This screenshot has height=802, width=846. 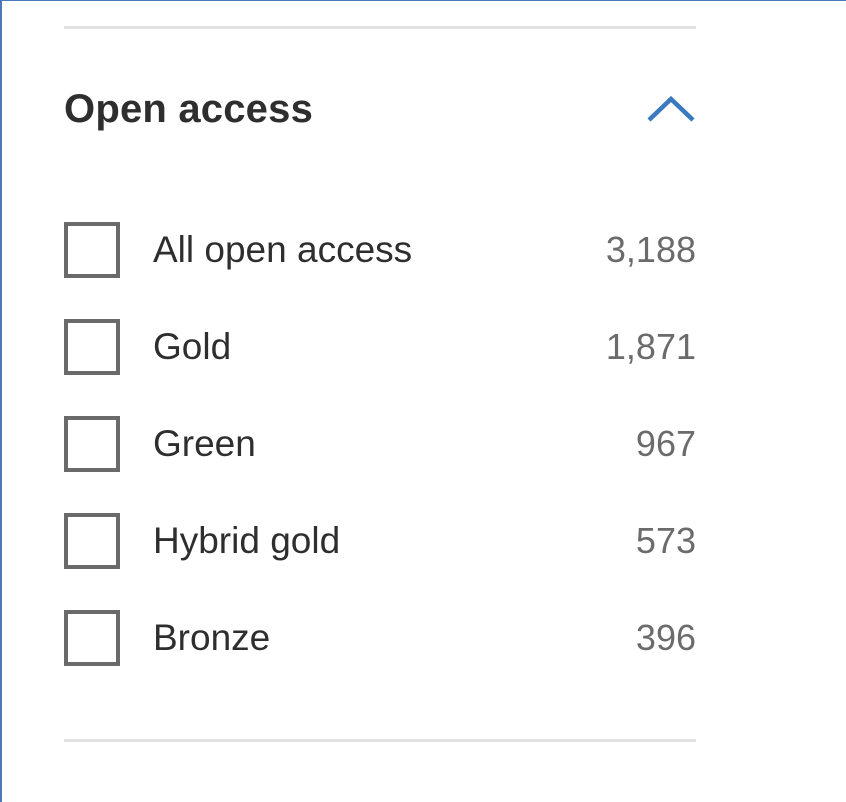 I want to click on filter-header: Open access, so click(x=380, y=109).